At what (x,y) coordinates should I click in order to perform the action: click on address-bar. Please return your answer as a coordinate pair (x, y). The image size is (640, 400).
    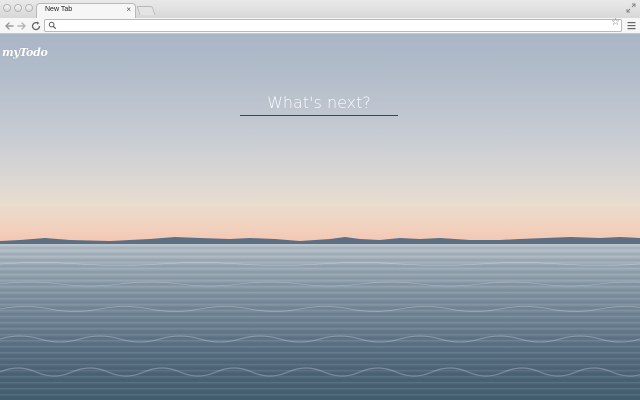
    Looking at the image, I should click on (333, 25).